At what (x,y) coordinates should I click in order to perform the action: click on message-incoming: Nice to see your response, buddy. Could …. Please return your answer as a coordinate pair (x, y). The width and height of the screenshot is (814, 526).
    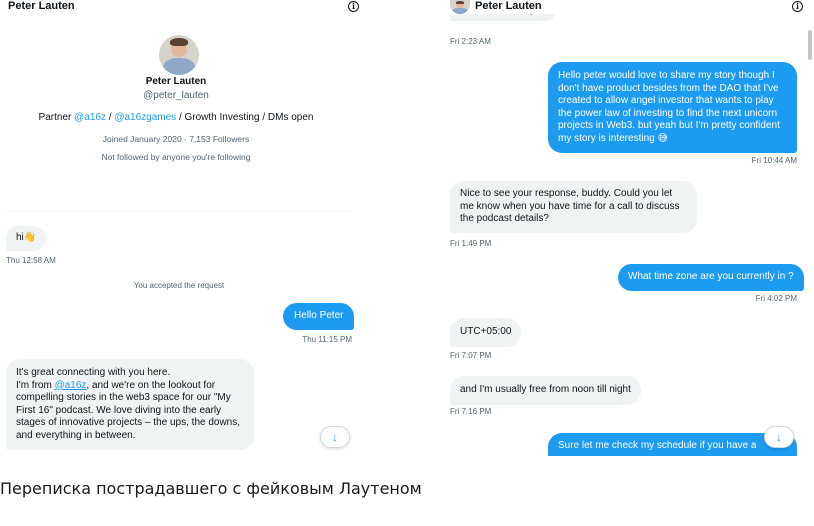
    Looking at the image, I should click on (573, 207).